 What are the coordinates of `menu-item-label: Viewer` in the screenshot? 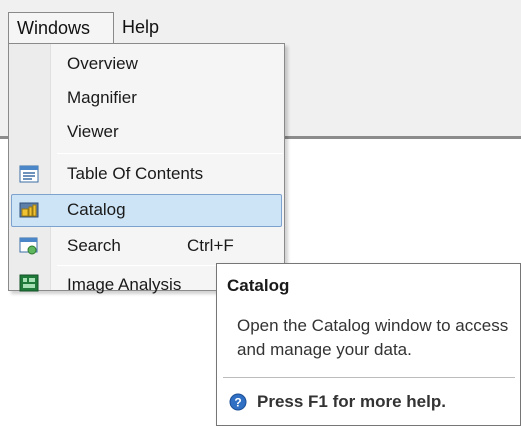 It's located at (93, 131).